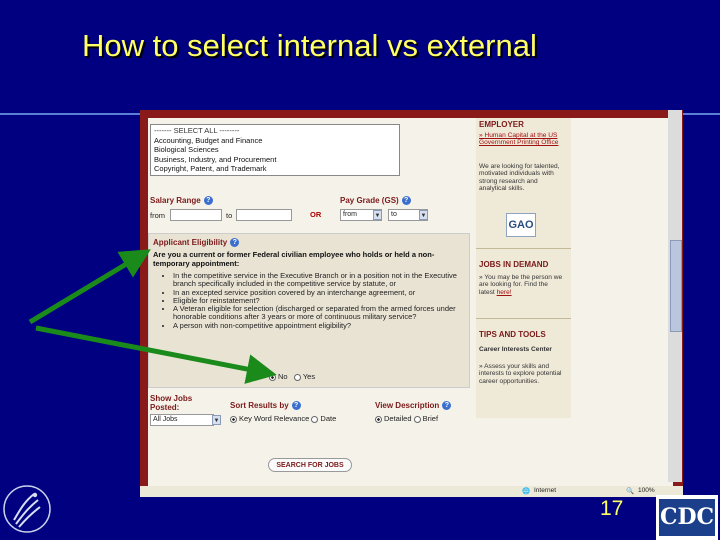  Describe the element at coordinates (309, 45) in the screenshot. I see `slide-title: How to select internal vs external` at that location.